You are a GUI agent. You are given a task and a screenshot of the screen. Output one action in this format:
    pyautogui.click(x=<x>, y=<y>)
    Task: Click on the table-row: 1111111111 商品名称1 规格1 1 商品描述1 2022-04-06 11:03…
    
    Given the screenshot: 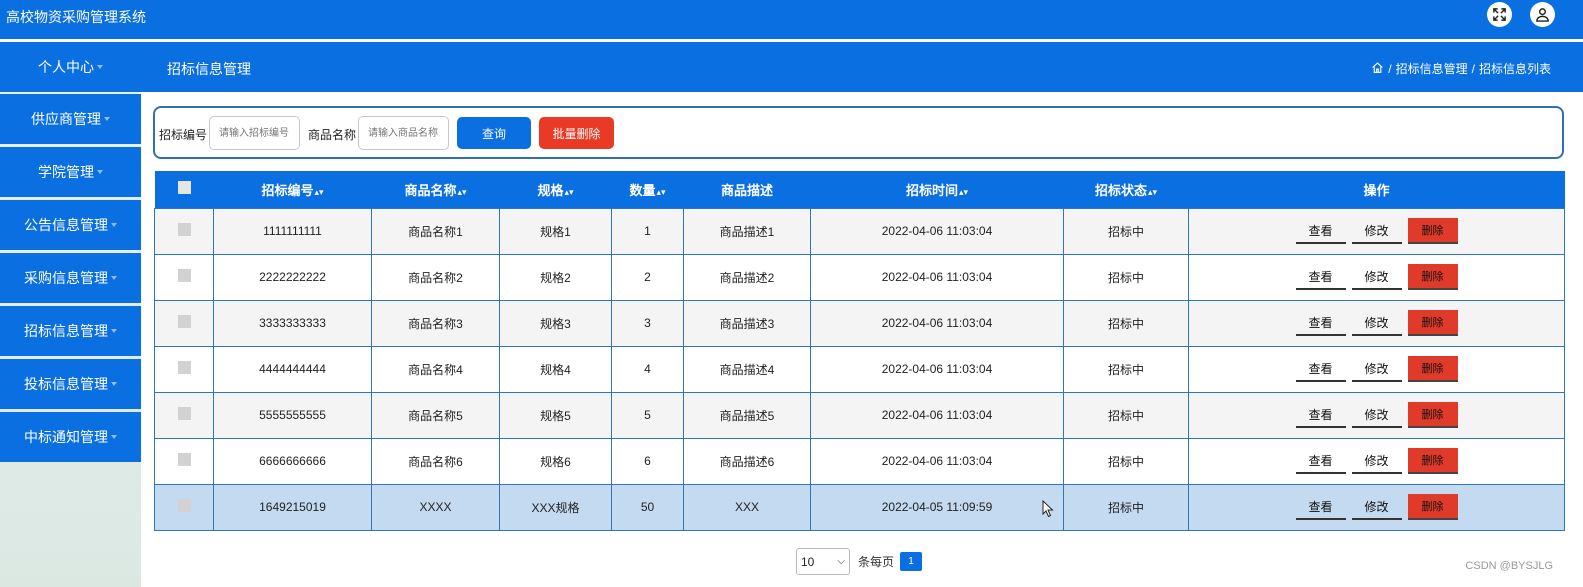 What is the action you would take?
    pyautogui.click(x=859, y=231)
    